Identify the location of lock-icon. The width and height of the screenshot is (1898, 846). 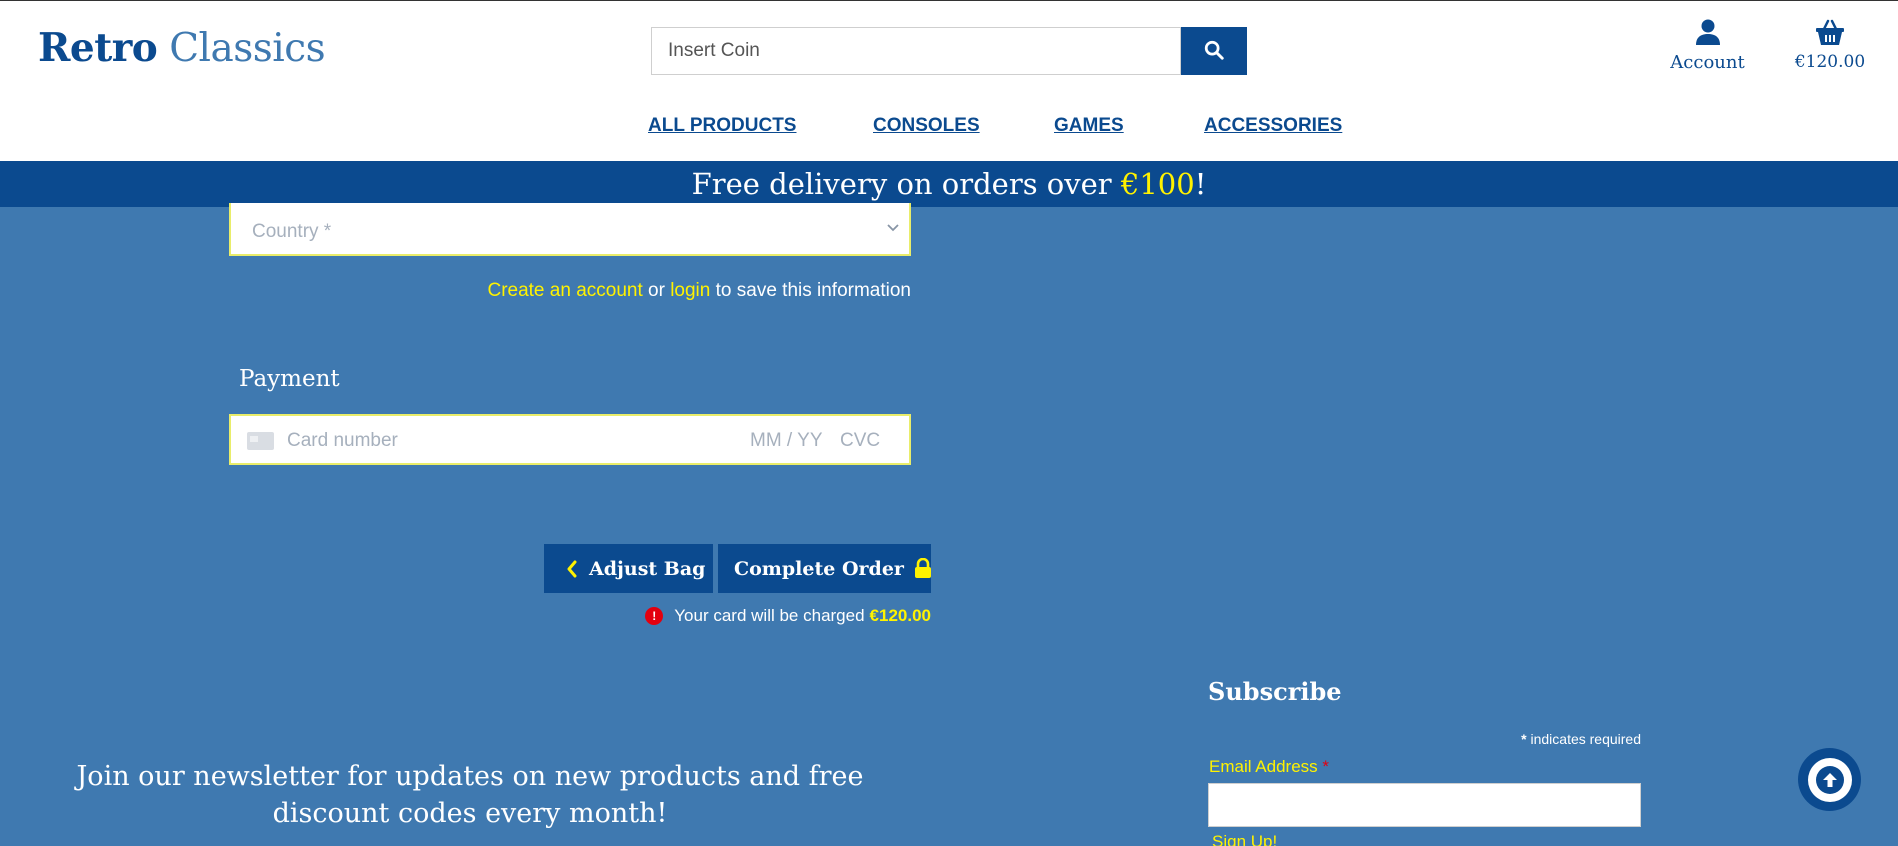
(923, 568).